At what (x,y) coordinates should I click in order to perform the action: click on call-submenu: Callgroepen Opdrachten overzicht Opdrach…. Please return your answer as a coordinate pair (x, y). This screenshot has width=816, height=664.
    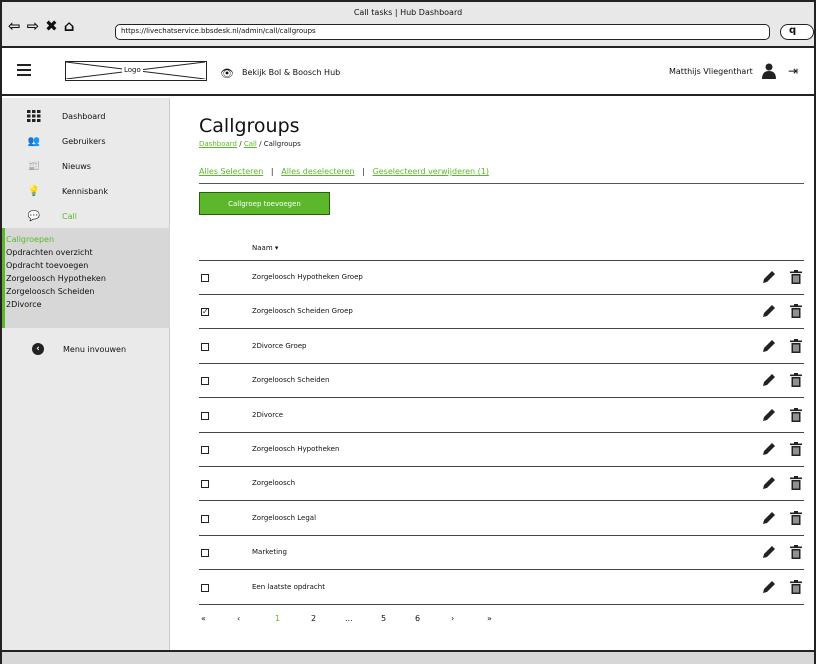
    Looking at the image, I should click on (86, 278).